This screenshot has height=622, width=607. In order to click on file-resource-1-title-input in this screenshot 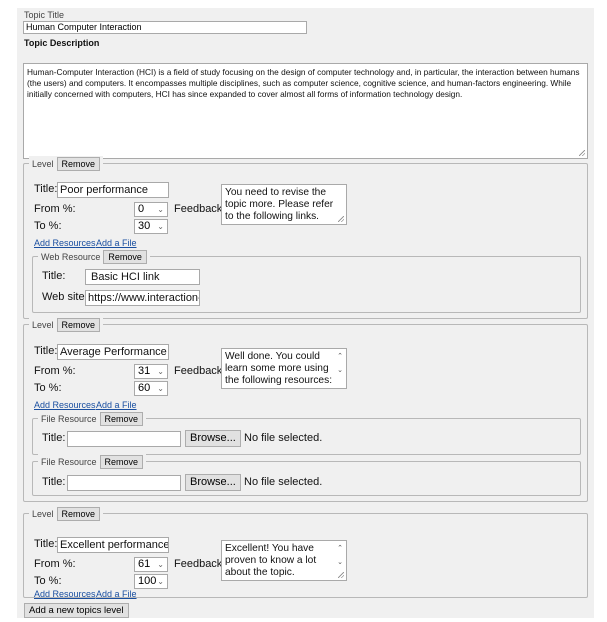, I will do `click(124, 439)`.